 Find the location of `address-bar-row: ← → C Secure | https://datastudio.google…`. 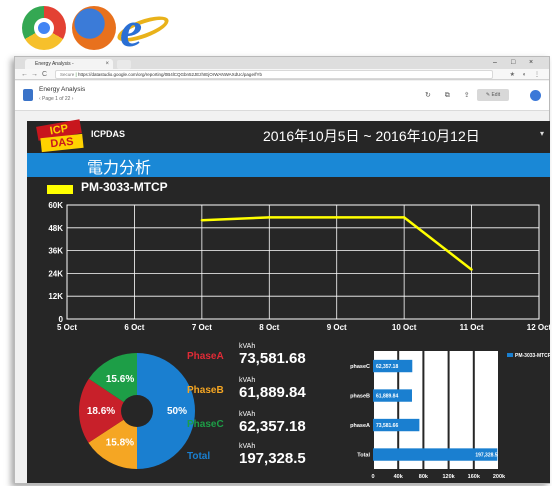

address-bar-row: ← → C Secure | https://datastudio.google… is located at coordinates (282, 74).